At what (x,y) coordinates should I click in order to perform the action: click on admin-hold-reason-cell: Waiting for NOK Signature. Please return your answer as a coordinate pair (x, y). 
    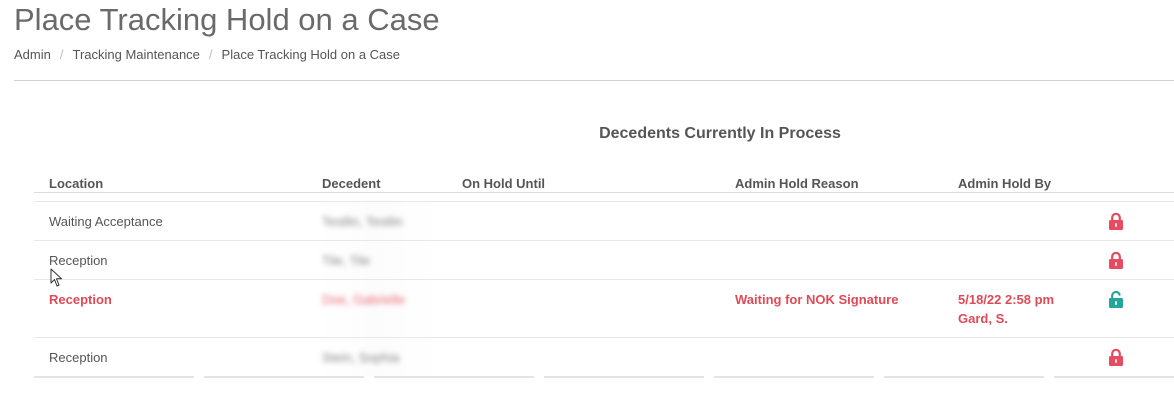
    Looking at the image, I should click on (817, 299).